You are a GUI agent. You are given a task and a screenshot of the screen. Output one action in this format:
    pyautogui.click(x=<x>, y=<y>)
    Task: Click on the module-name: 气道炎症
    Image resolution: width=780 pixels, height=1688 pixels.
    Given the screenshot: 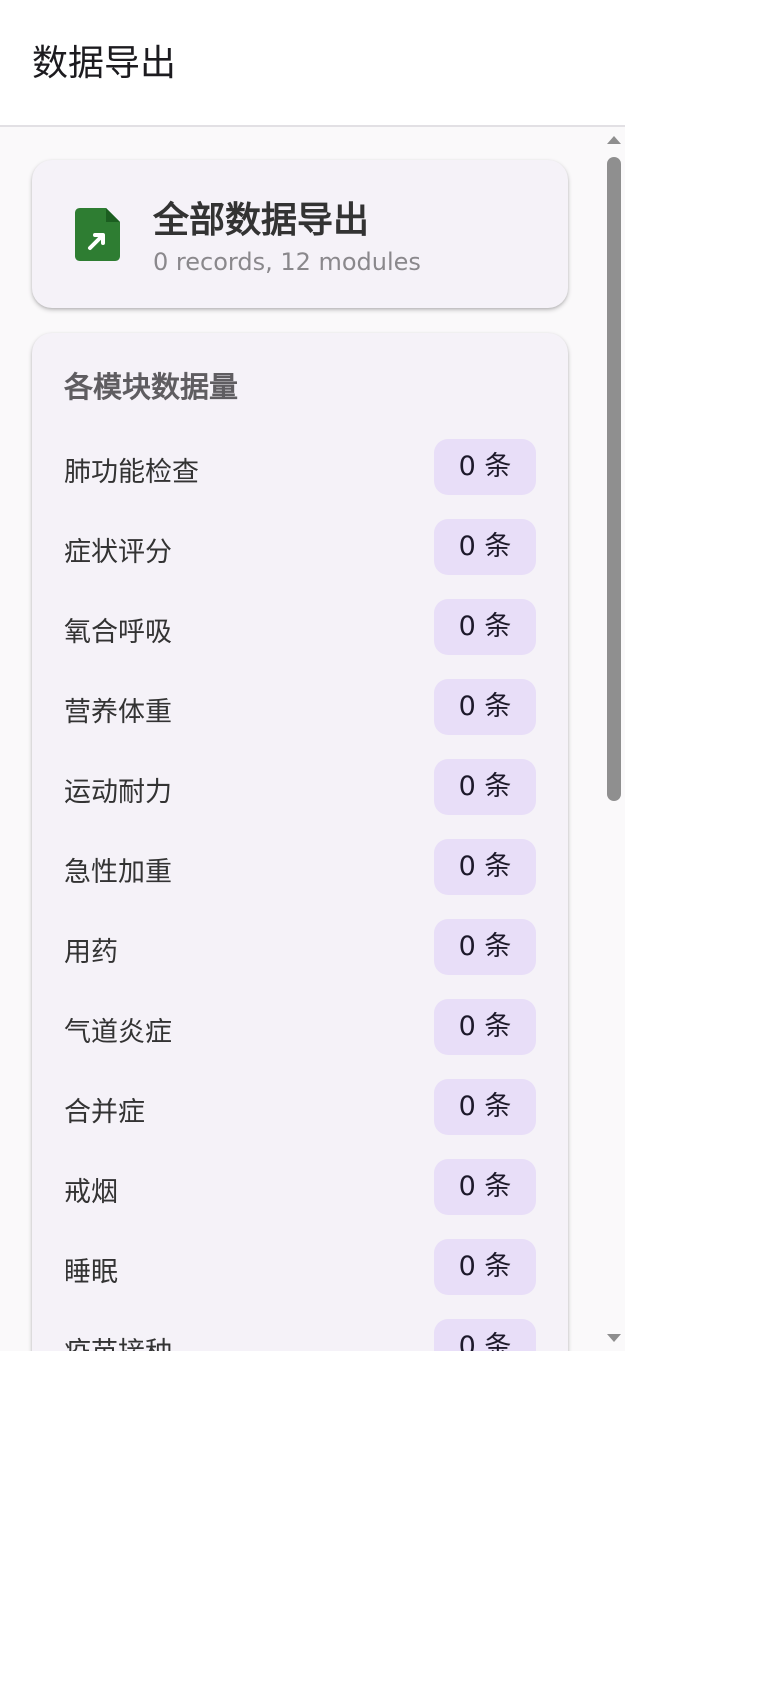 What is the action you would take?
    pyautogui.click(x=118, y=1032)
    